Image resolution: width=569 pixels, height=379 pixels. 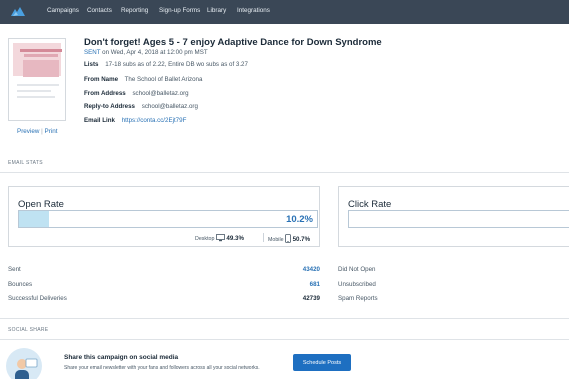 I want to click on thumbnail-photo, so click(x=41, y=68).